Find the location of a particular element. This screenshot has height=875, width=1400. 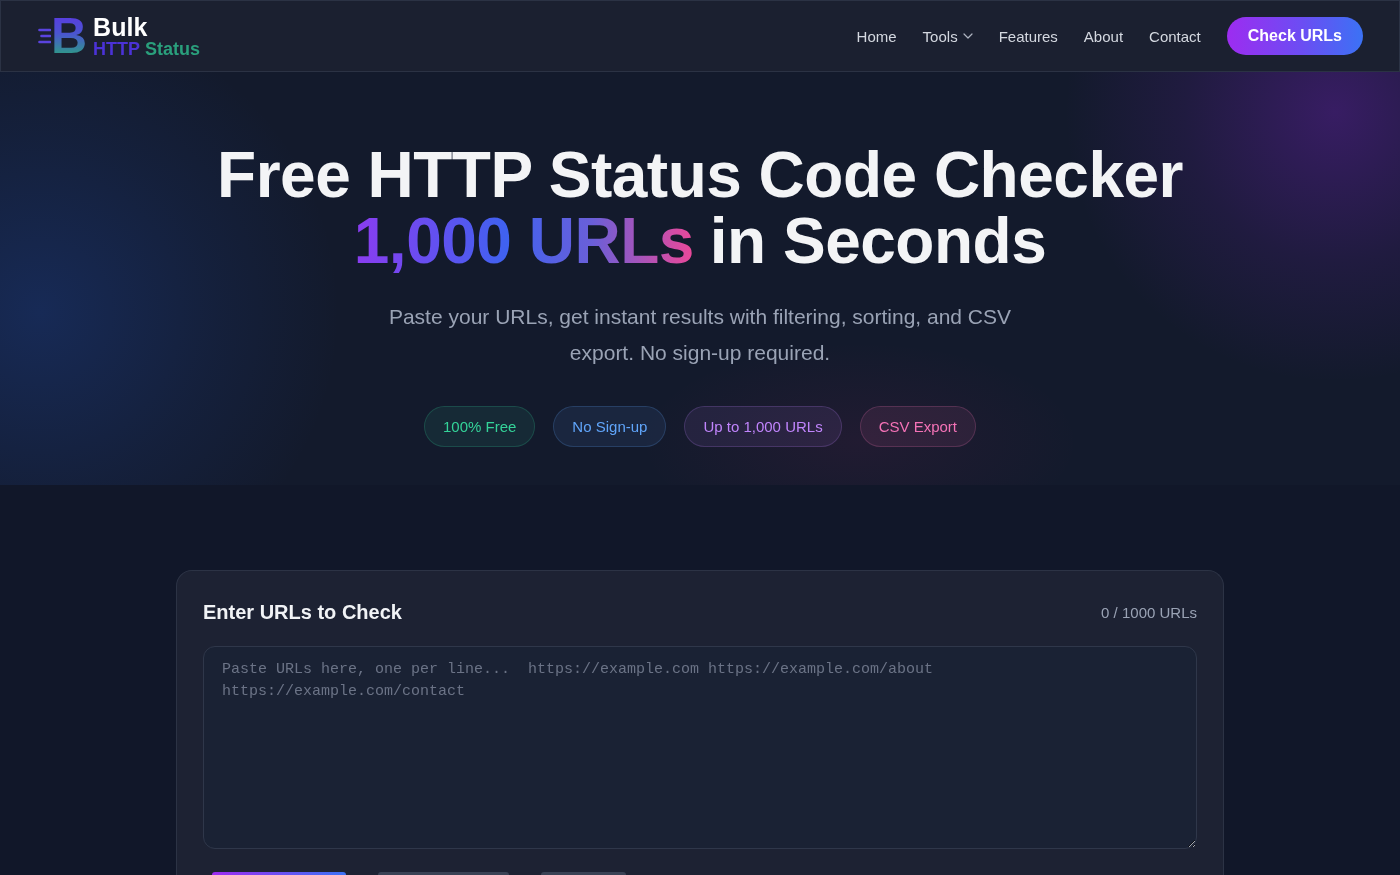

nav-dropdown: Tools is located at coordinates (947, 36).